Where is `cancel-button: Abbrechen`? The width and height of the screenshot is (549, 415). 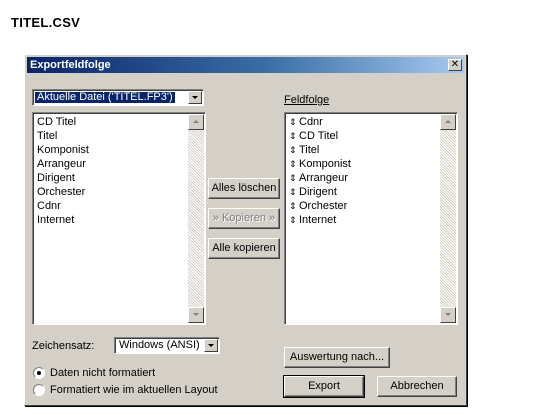 cancel-button: Abbrechen is located at coordinates (417, 386).